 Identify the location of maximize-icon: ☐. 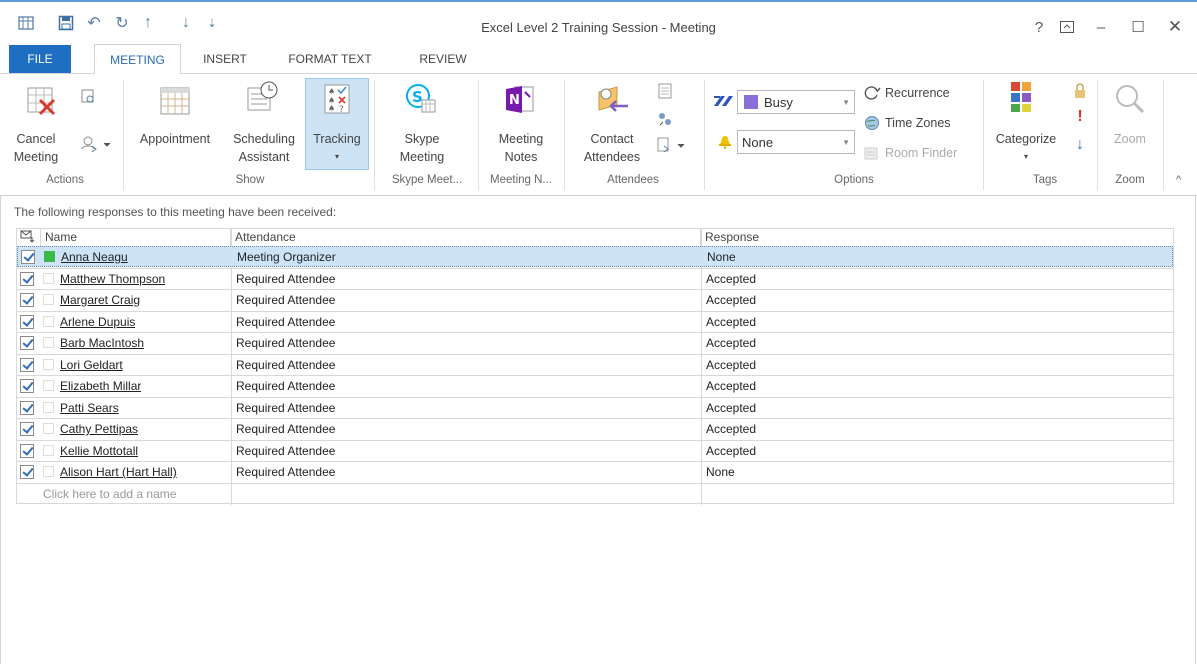
(1138, 27).